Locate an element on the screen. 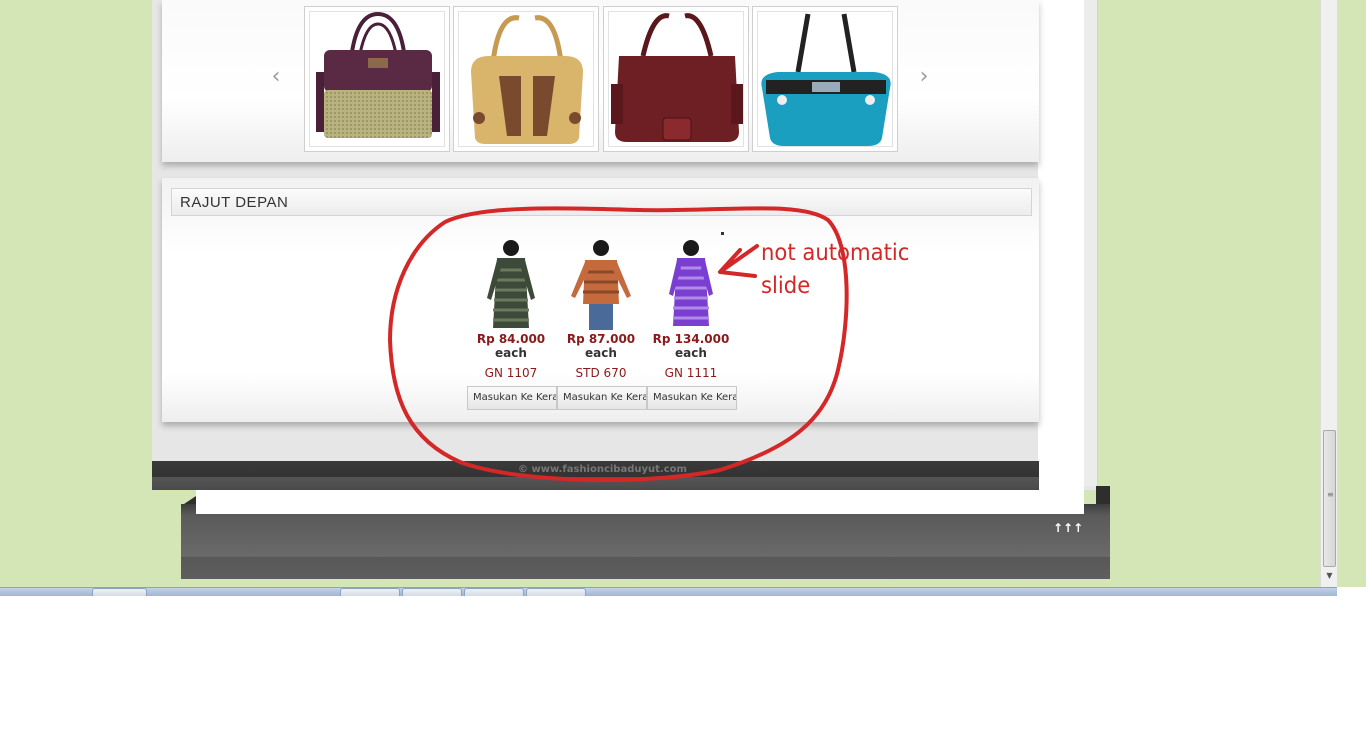 Image resolution: width=1366 pixels, height=736 pixels. product-code: STD 670 is located at coordinates (601, 373).